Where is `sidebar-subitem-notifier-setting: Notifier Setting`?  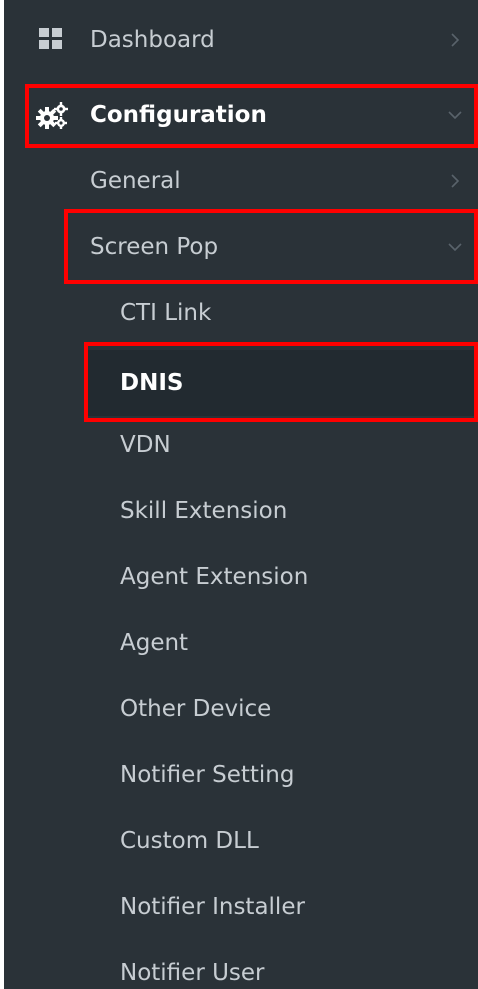 sidebar-subitem-notifier-setting: Notifier Setting is located at coordinates (241, 775).